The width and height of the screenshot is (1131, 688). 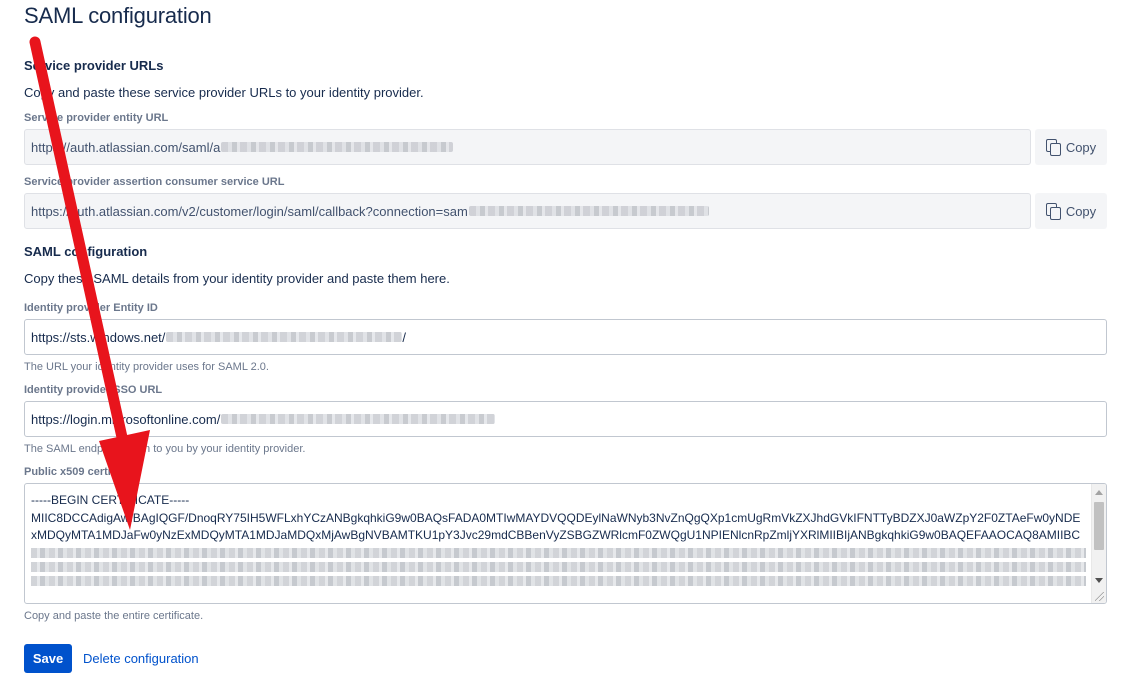 What do you see at coordinates (404, 337) in the screenshot?
I see `entity-id-suffix: /` at bounding box center [404, 337].